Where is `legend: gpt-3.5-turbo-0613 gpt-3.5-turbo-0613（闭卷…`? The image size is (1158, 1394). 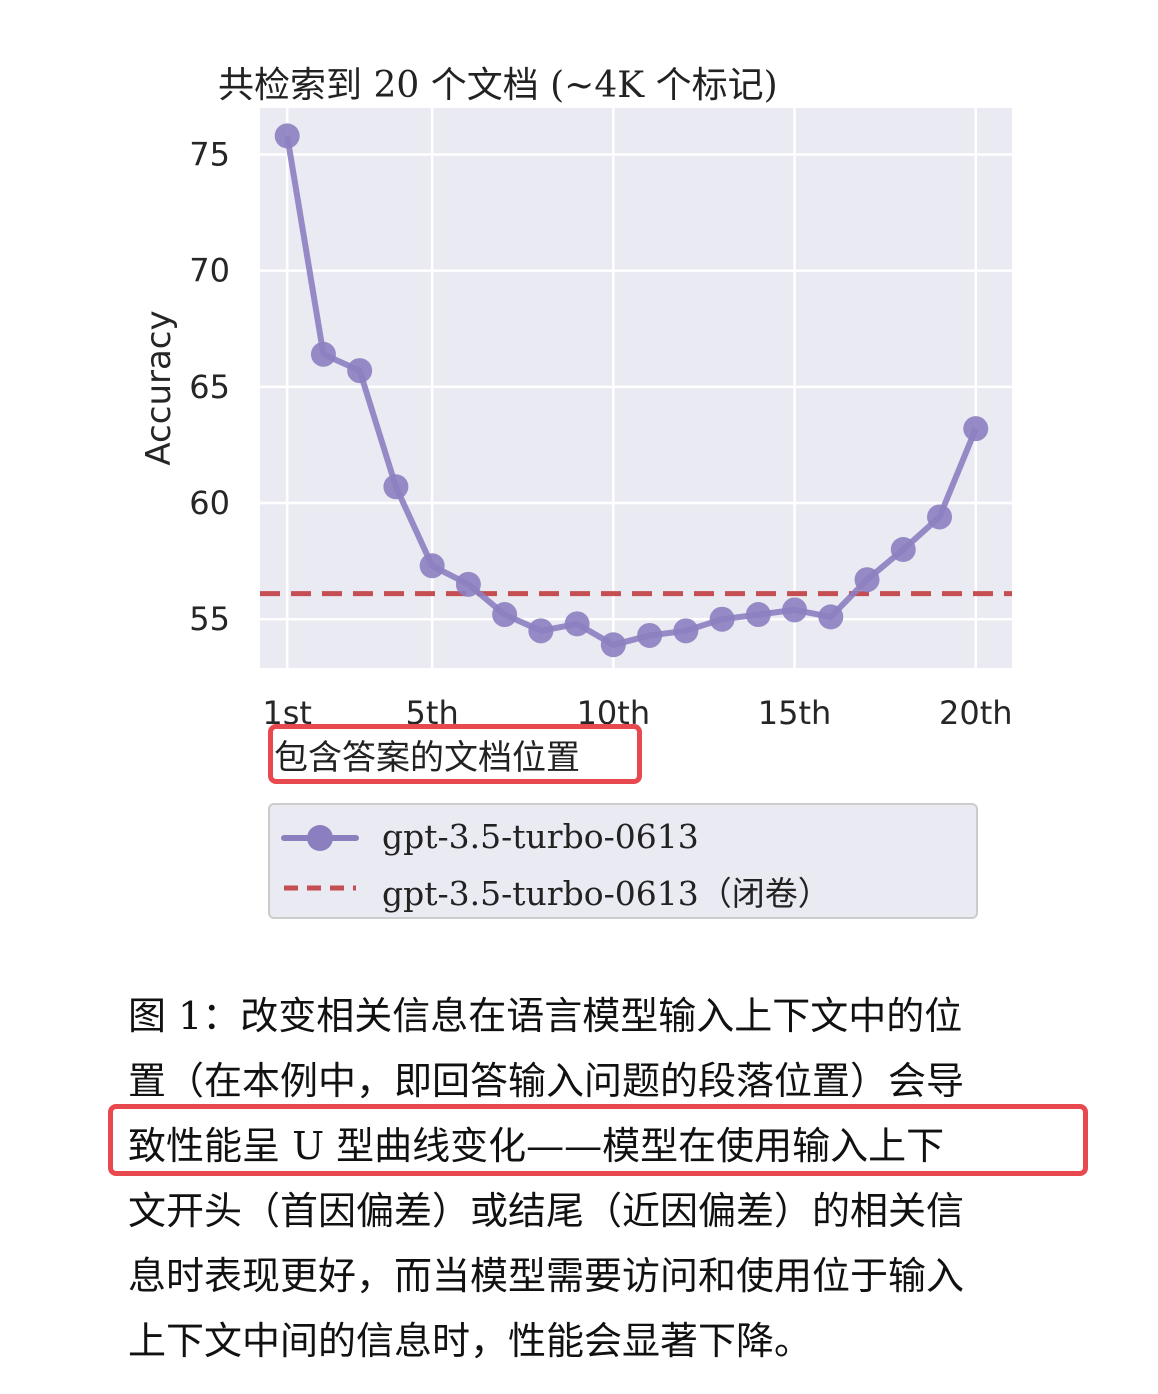 legend: gpt-3.5-turbo-0613 gpt-3.5-turbo-0613（闭卷… is located at coordinates (623, 861).